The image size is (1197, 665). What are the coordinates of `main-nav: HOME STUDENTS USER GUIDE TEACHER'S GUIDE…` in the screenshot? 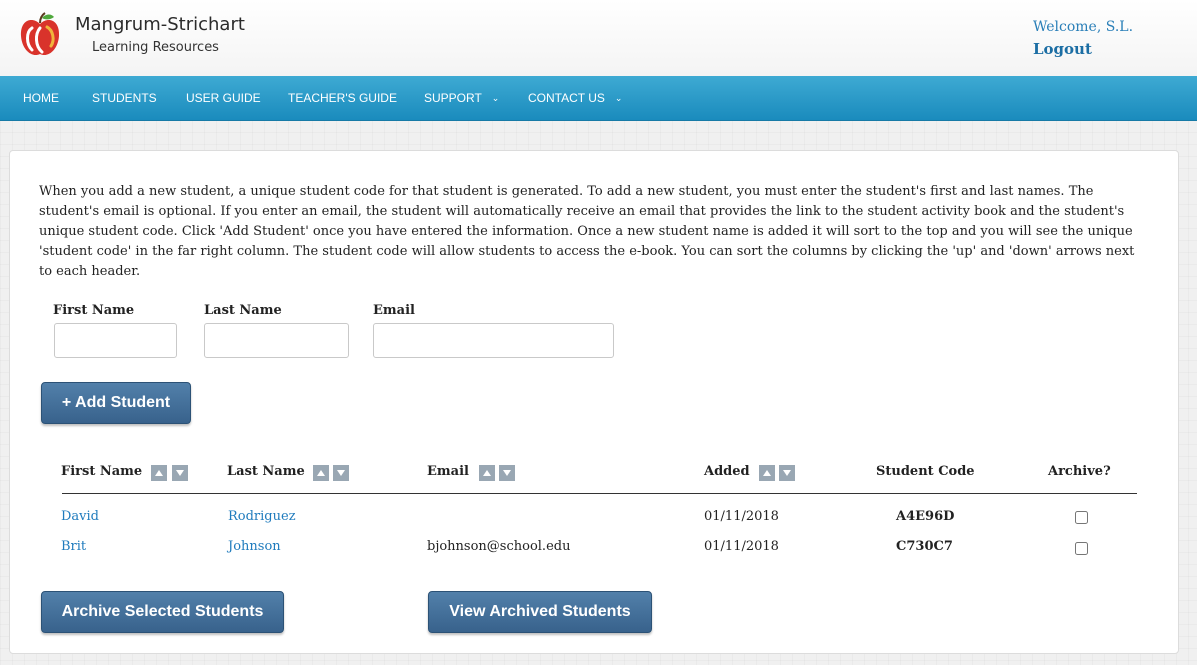 It's located at (598, 98).